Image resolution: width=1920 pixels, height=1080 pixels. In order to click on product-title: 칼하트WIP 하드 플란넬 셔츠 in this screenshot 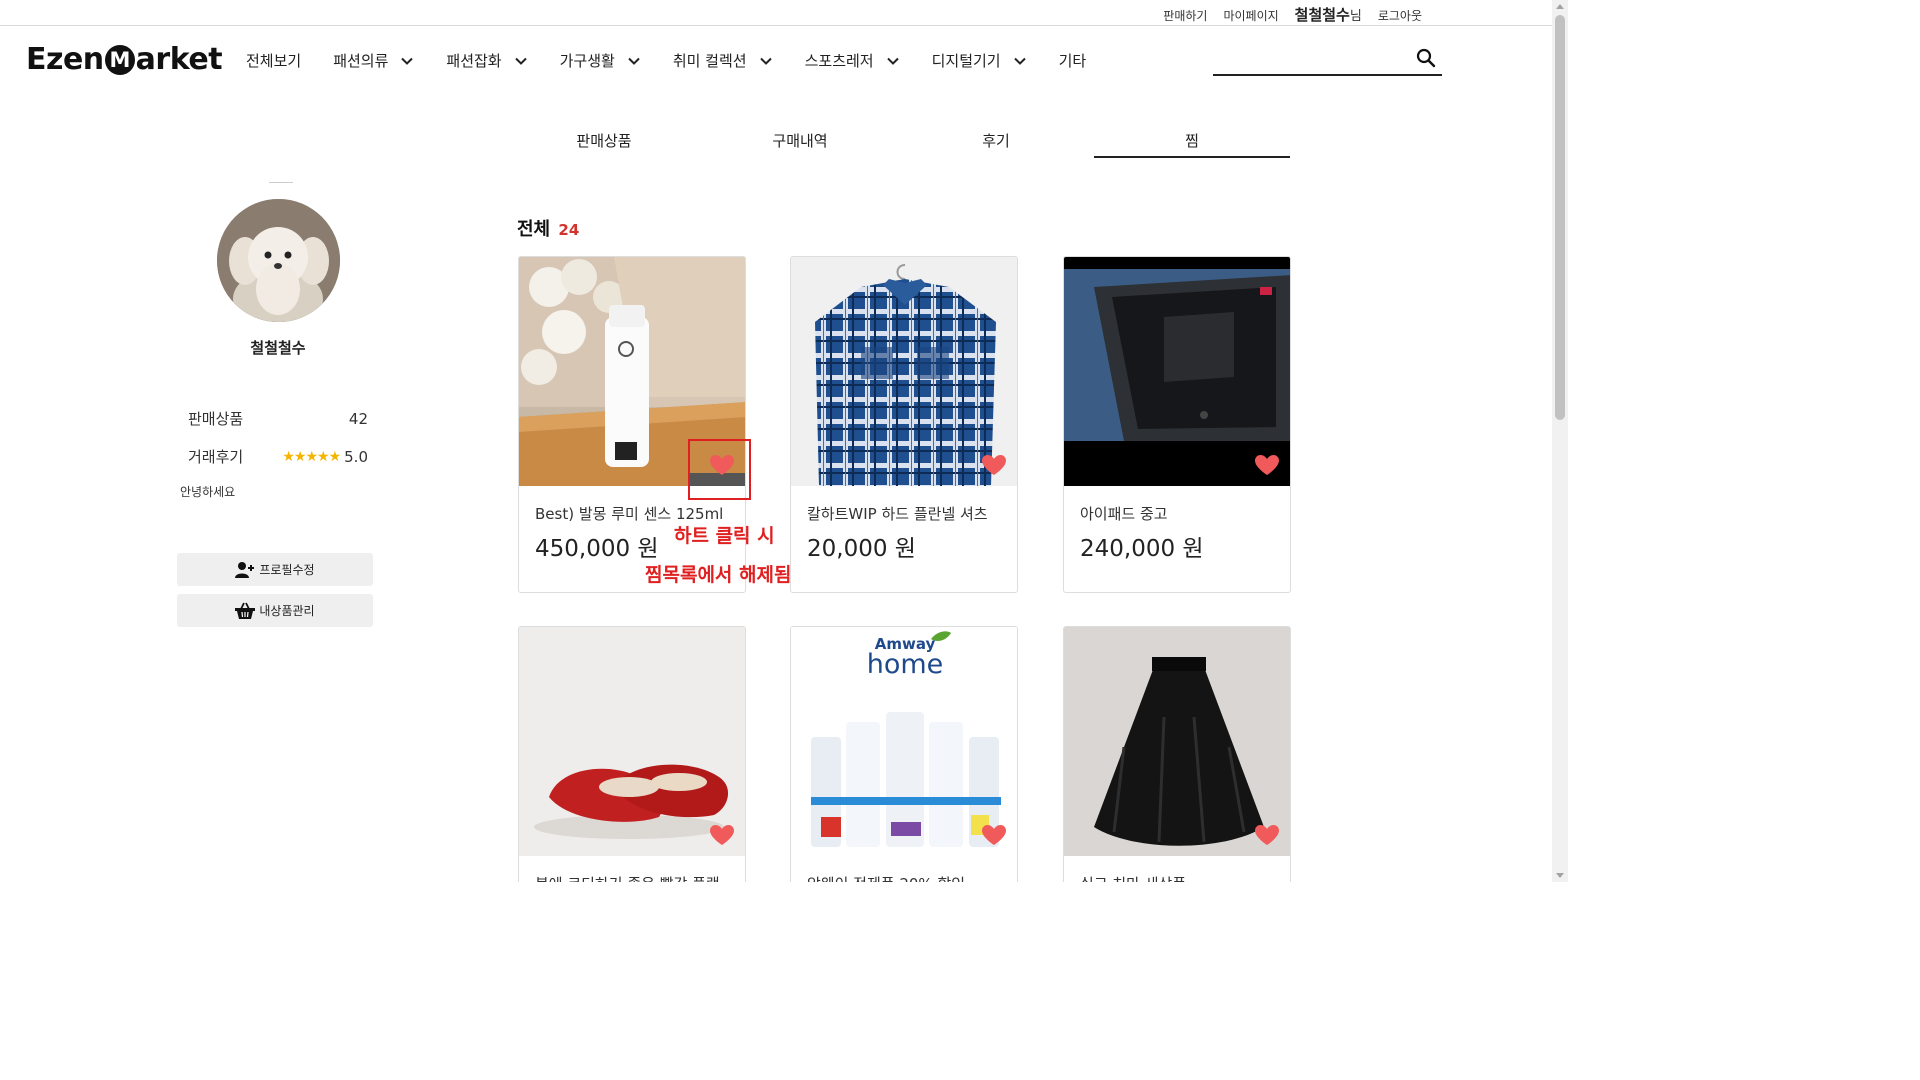, I will do `click(897, 514)`.